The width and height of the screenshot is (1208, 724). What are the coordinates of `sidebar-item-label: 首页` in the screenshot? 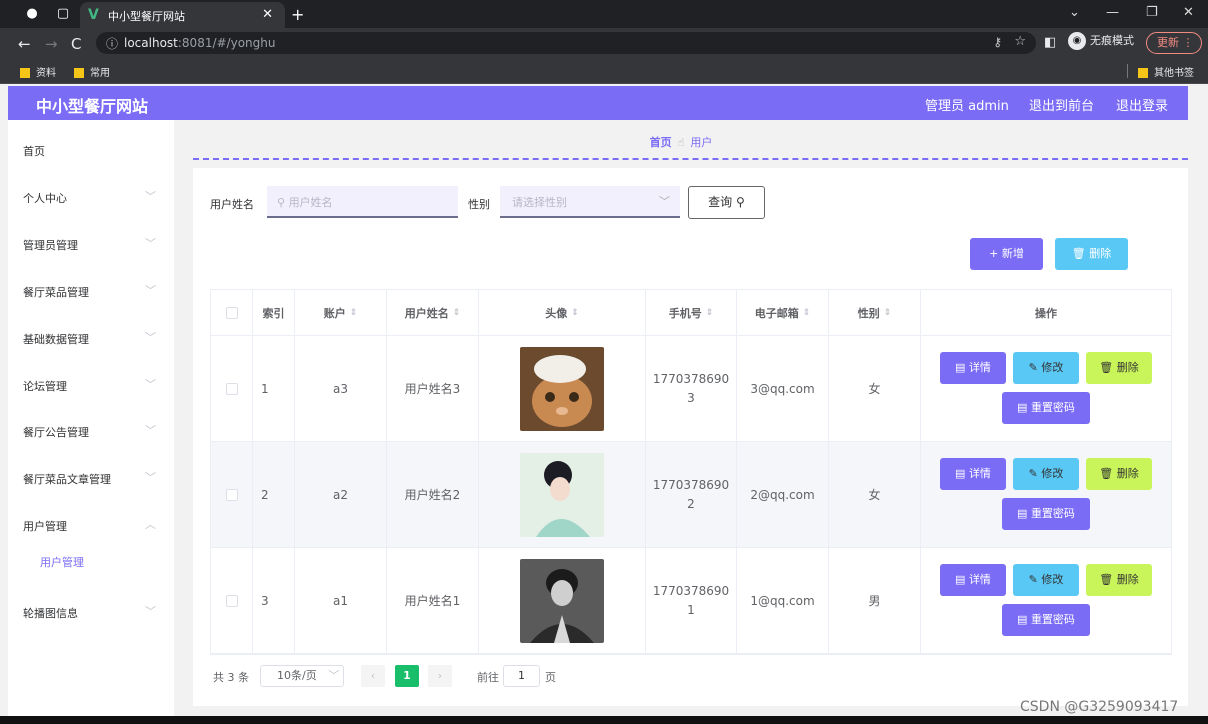 It's located at (34, 151).